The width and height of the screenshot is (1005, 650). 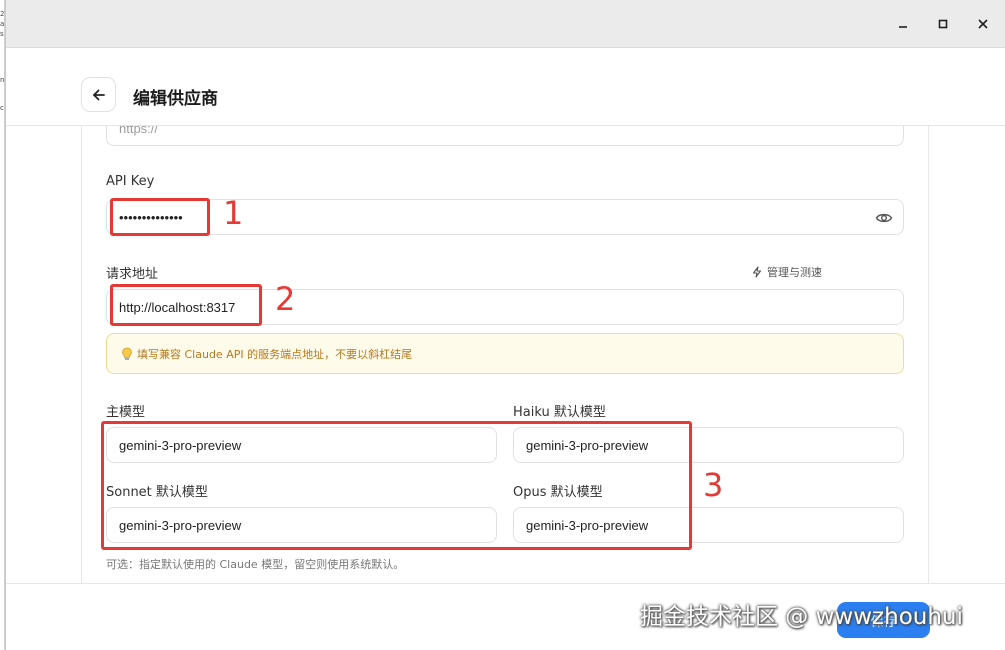 I want to click on close-button, so click(x=983, y=24).